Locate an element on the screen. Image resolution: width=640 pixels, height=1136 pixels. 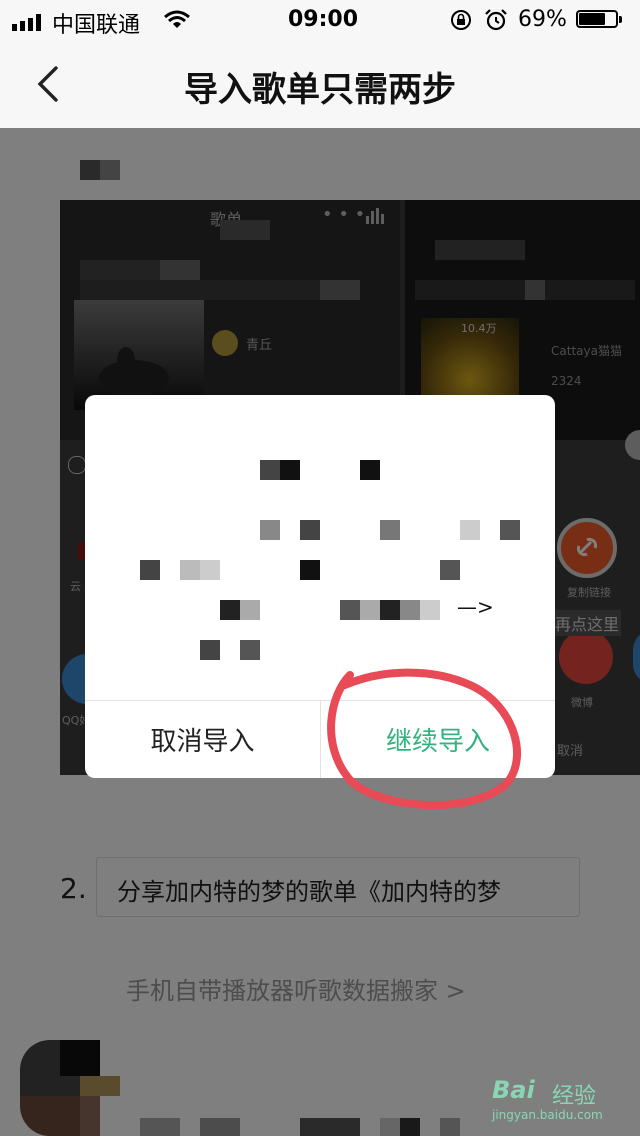
battery-percent: 69% is located at coordinates (542, 19).